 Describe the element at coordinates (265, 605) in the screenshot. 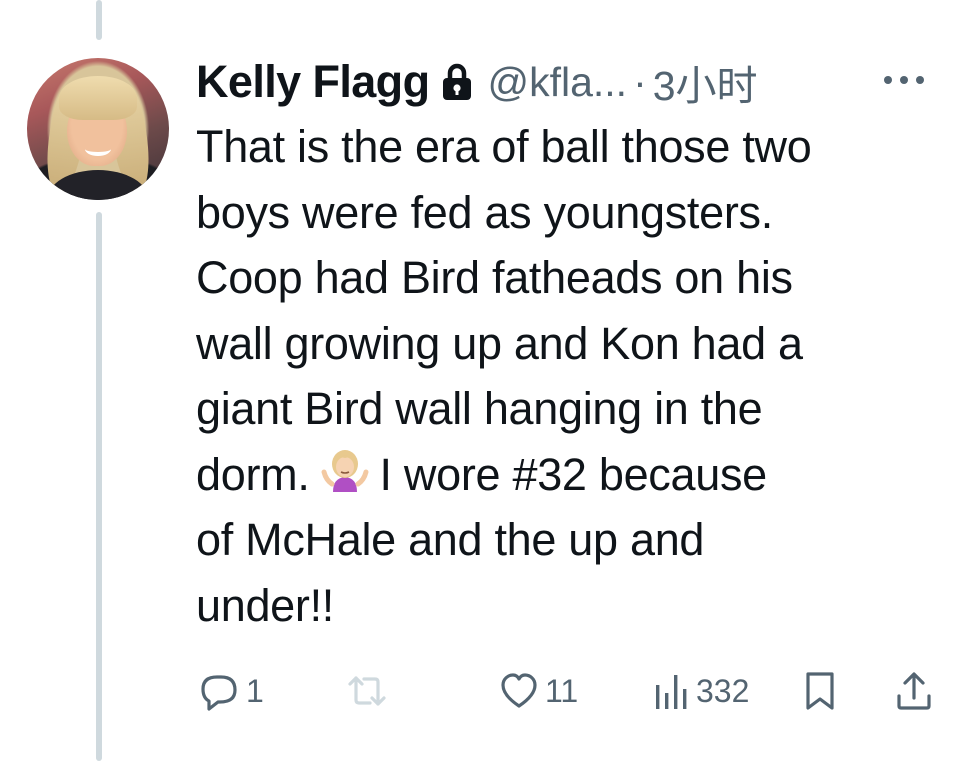

I see `tweet-line: under!!` at that location.